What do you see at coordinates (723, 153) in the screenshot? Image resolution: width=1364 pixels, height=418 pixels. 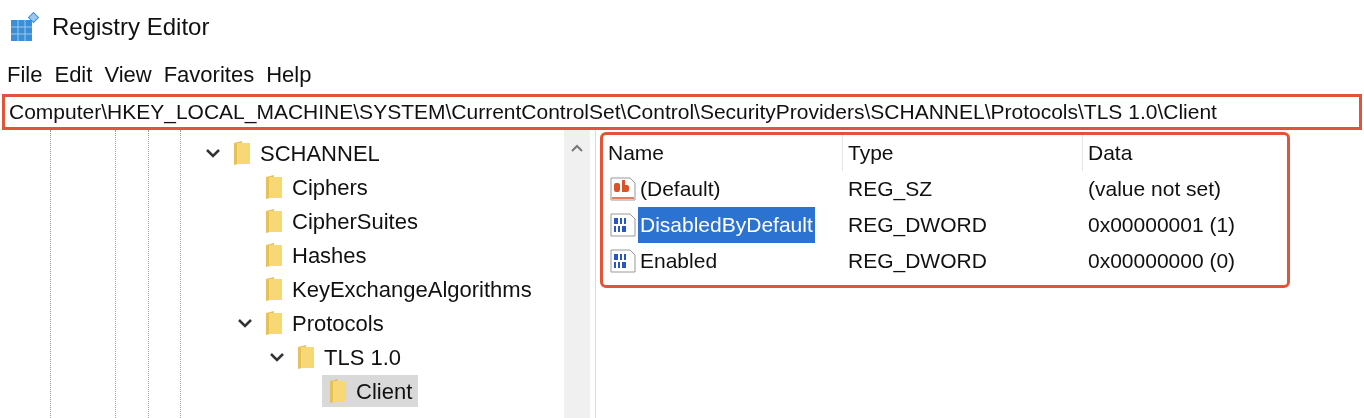 I see `column-header: Name` at bounding box center [723, 153].